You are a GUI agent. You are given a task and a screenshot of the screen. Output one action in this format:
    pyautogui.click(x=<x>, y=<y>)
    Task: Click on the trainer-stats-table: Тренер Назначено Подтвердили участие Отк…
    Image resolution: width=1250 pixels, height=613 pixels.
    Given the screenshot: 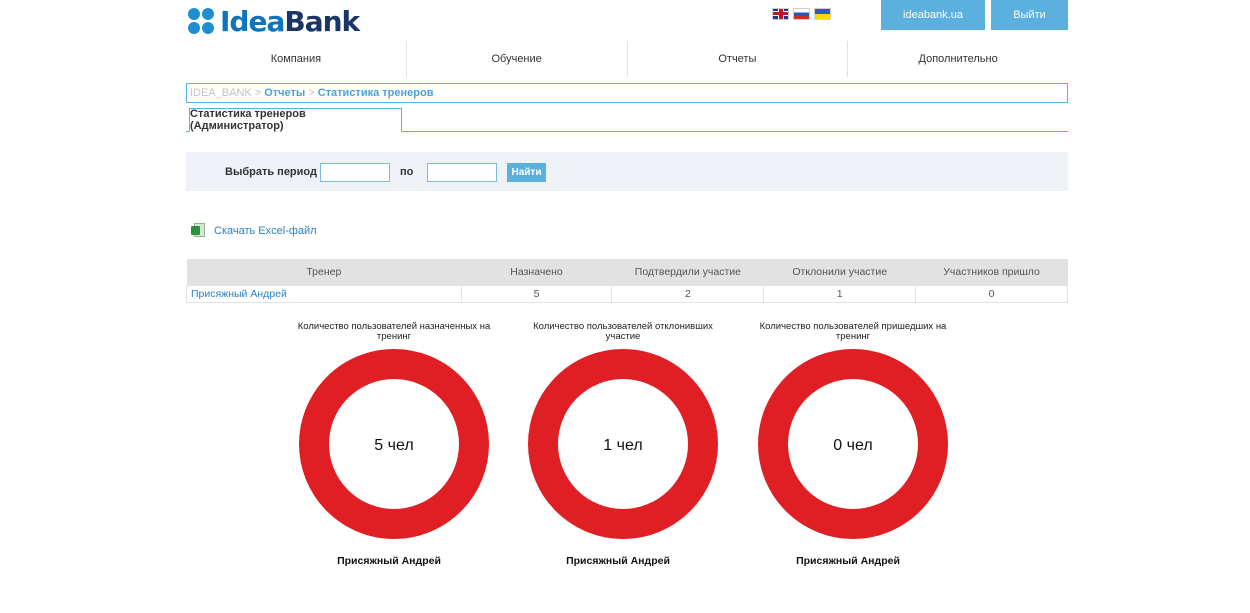 What is the action you would take?
    pyautogui.click(x=627, y=281)
    